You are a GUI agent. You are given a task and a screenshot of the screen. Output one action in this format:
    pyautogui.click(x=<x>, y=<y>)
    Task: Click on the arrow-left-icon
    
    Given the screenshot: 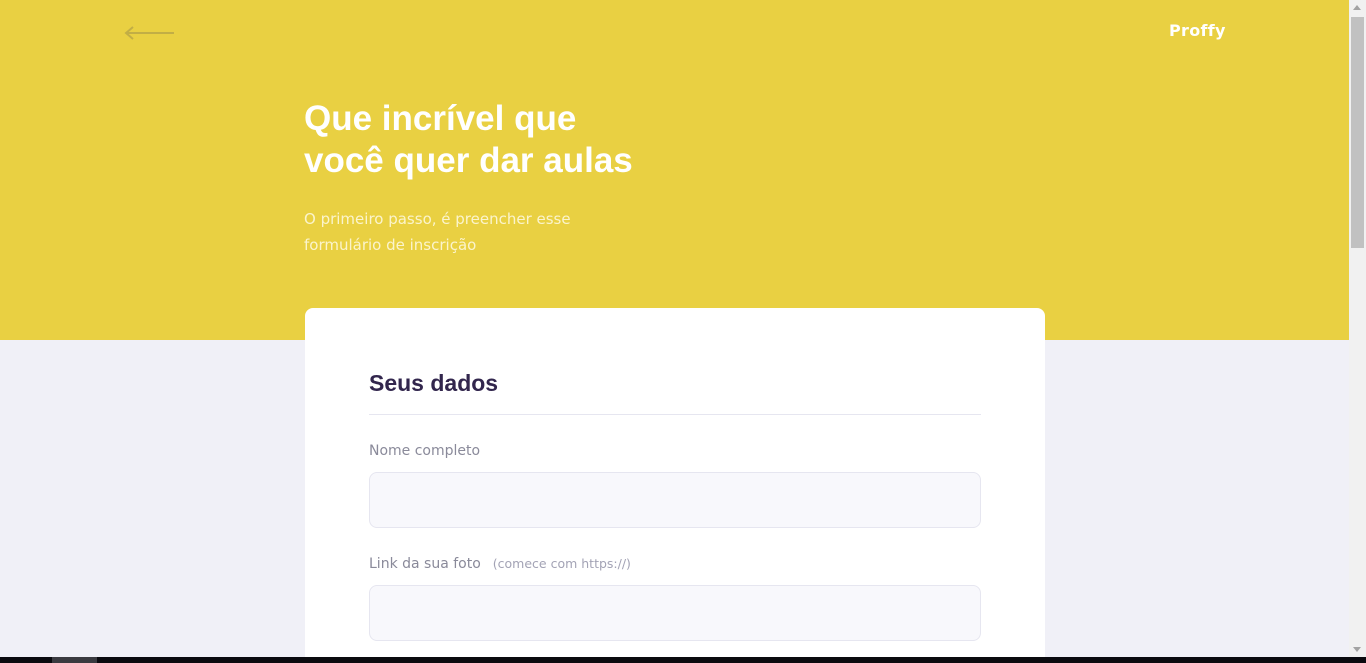 What is the action you would take?
    pyautogui.click(x=149, y=33)
    